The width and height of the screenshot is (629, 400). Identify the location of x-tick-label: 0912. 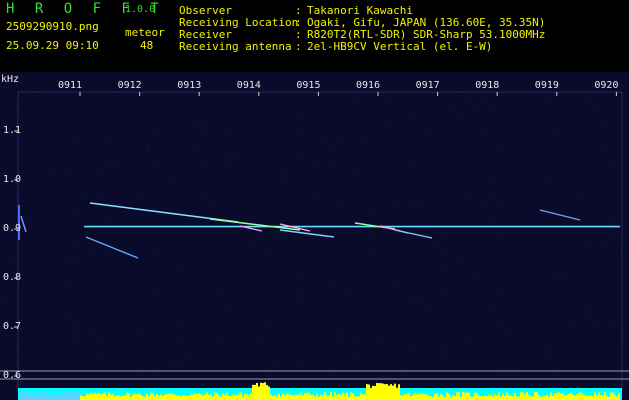
(129, 85).